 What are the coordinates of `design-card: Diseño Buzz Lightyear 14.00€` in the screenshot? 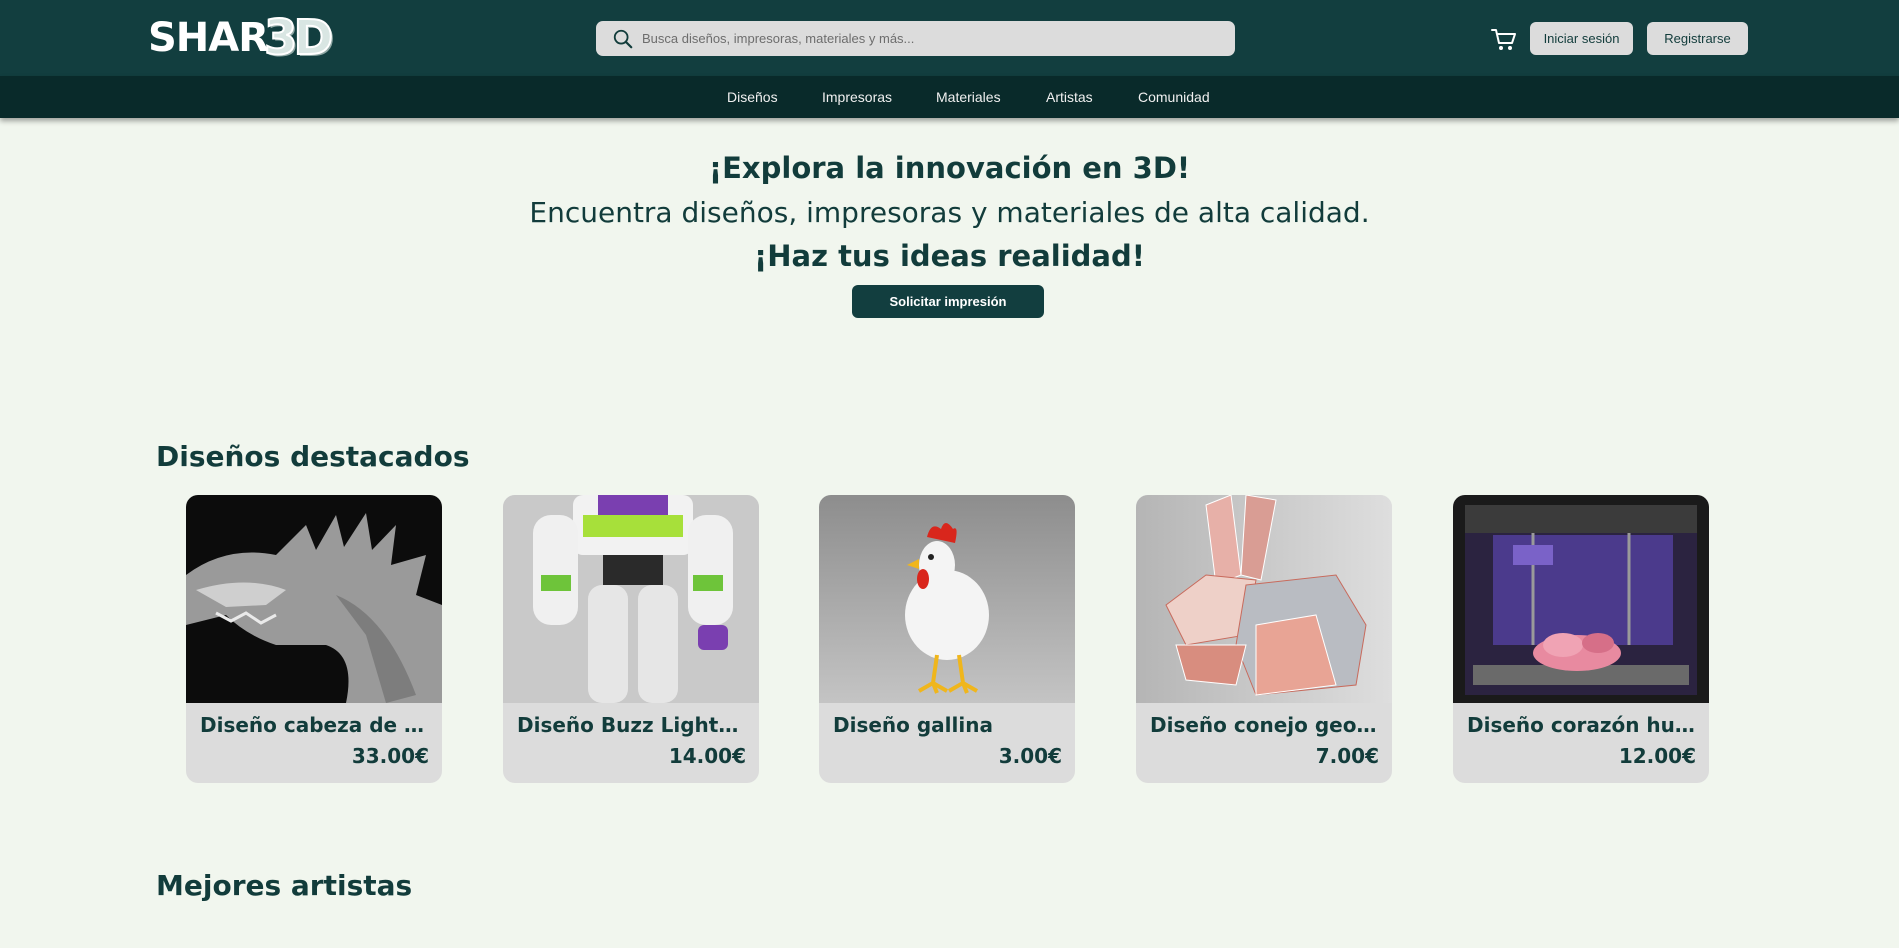 It's located at (631, 639).